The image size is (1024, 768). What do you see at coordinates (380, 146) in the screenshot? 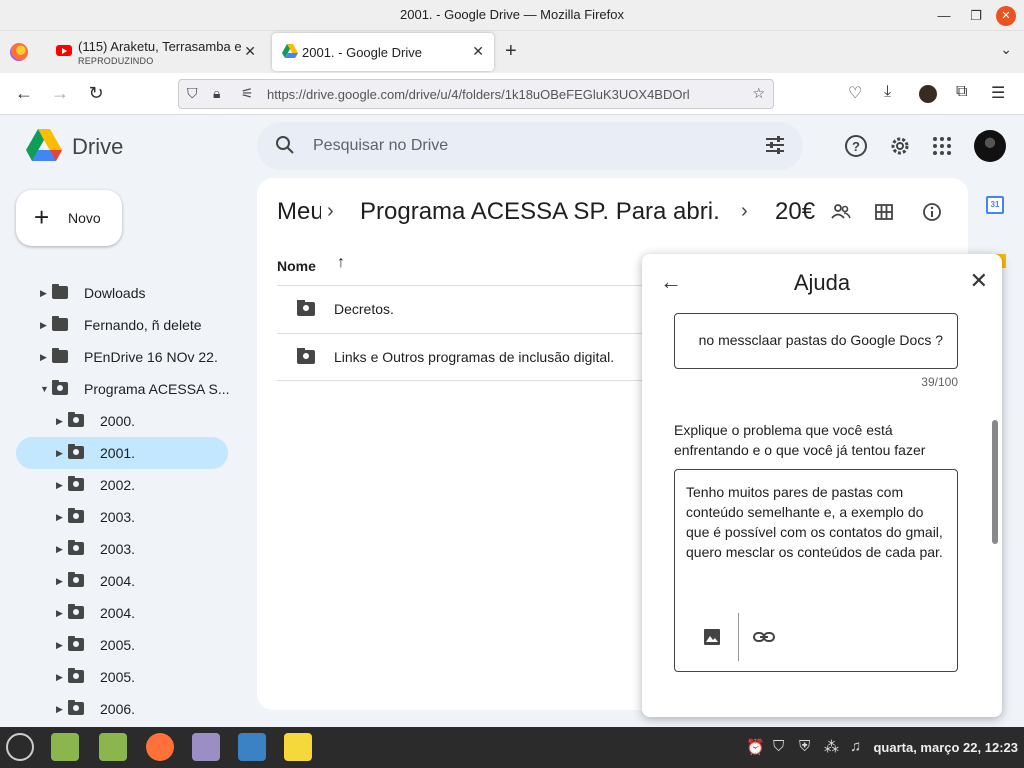
I see `search-input: Pesquisar no Drive` at bounding box center [380, 146].